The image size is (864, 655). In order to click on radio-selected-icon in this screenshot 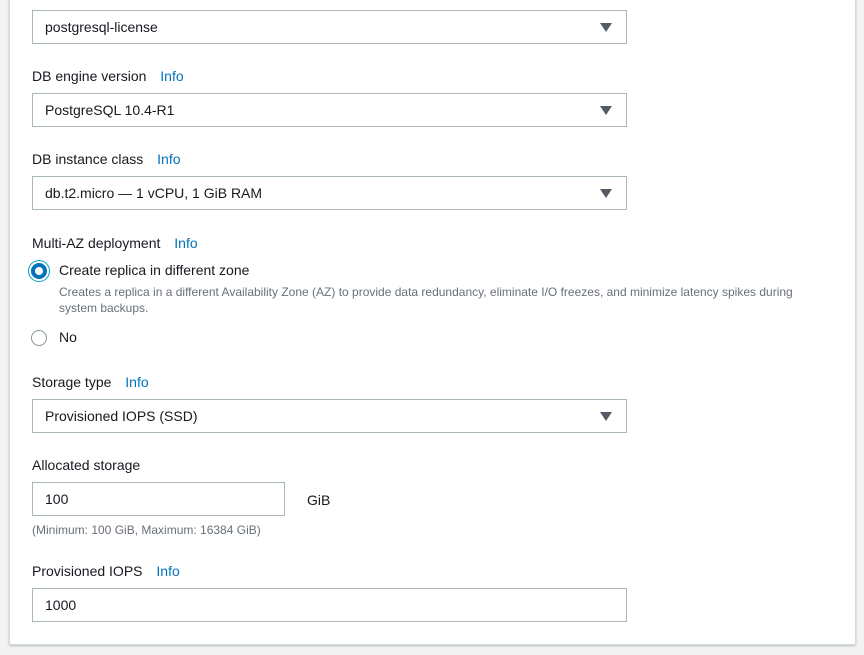, I will do `click(39, 271)`.